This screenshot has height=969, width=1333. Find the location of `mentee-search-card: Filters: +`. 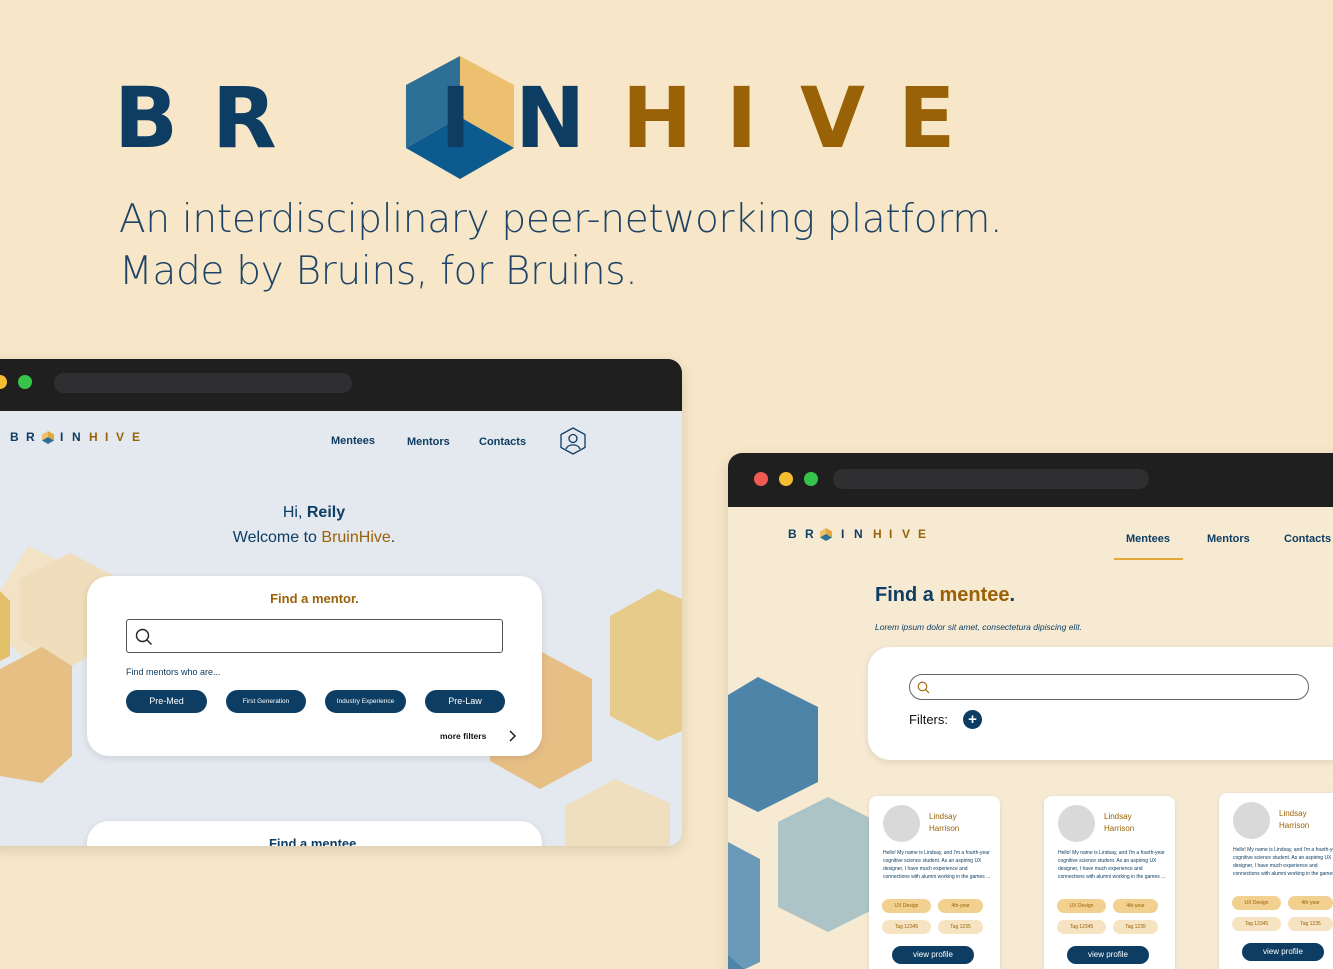

mentee-search-card: Filters: + is located at coordinates (1100, 703).